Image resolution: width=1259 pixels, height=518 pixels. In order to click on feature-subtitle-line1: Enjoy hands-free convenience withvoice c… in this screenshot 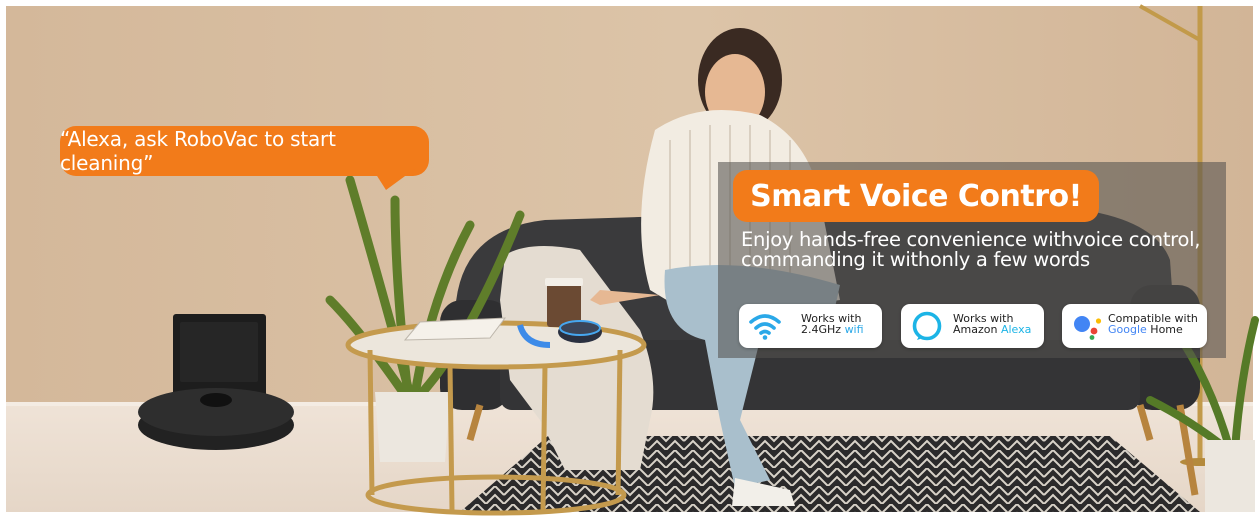, I will do `click(971, 239)`.